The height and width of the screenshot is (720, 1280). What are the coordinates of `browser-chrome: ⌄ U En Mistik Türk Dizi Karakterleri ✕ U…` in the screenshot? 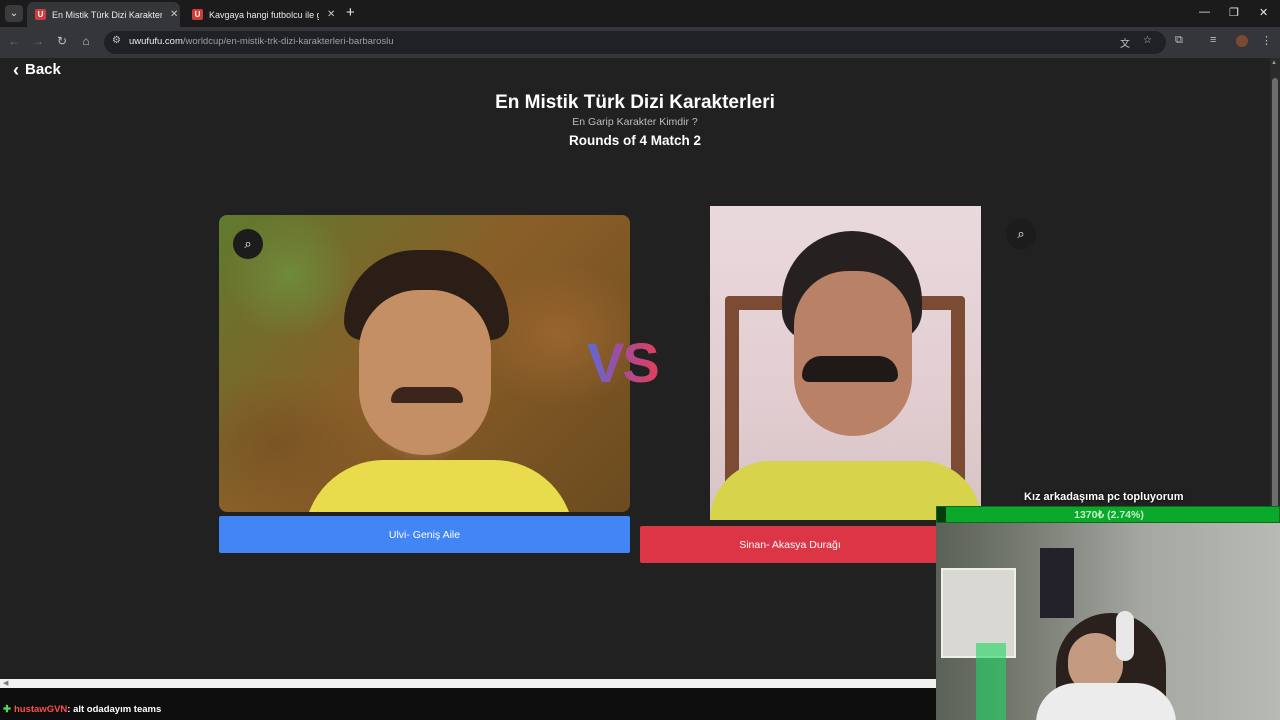 It's located at (640, 29).